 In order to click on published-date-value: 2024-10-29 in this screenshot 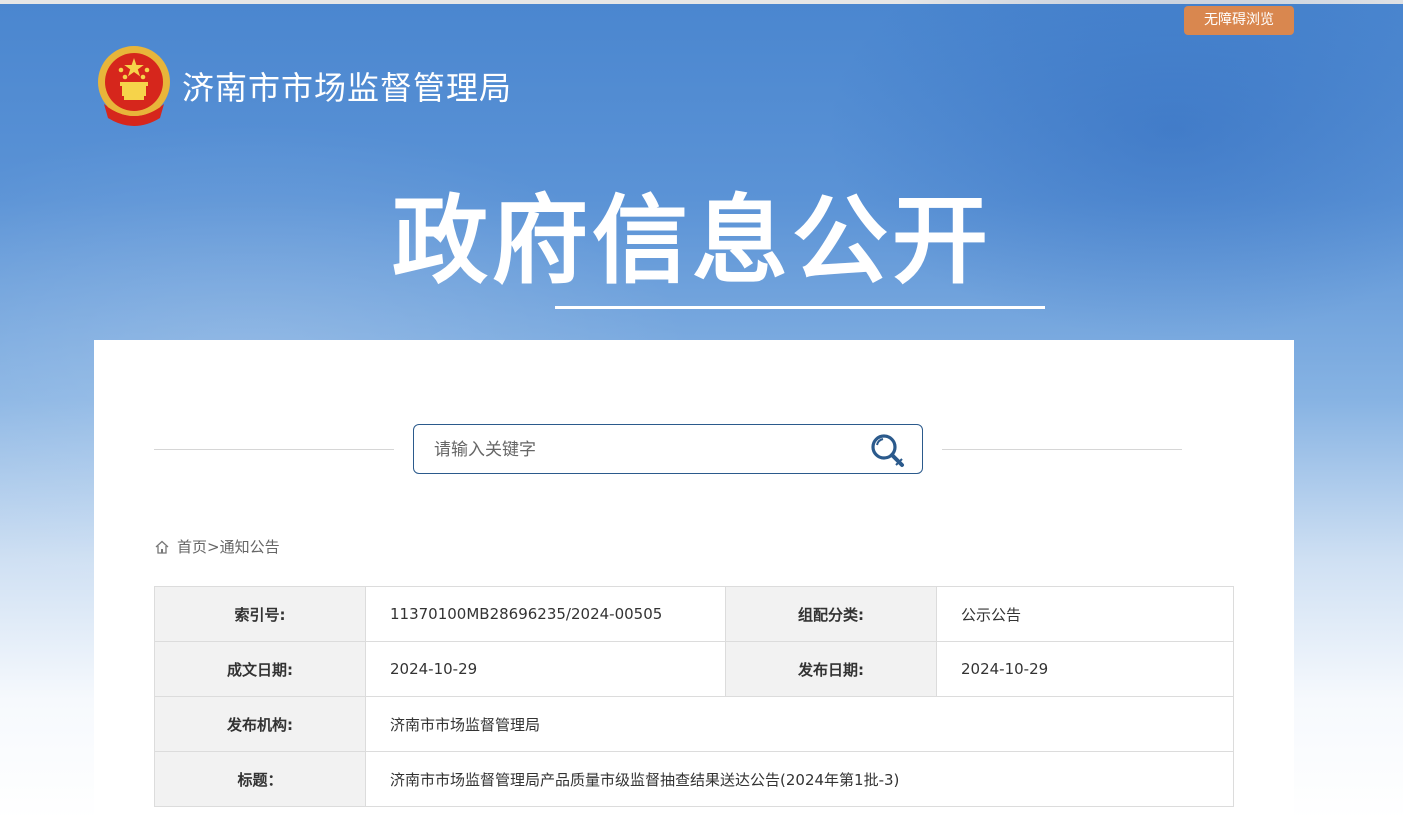, I will do `click(1085, 669)`.